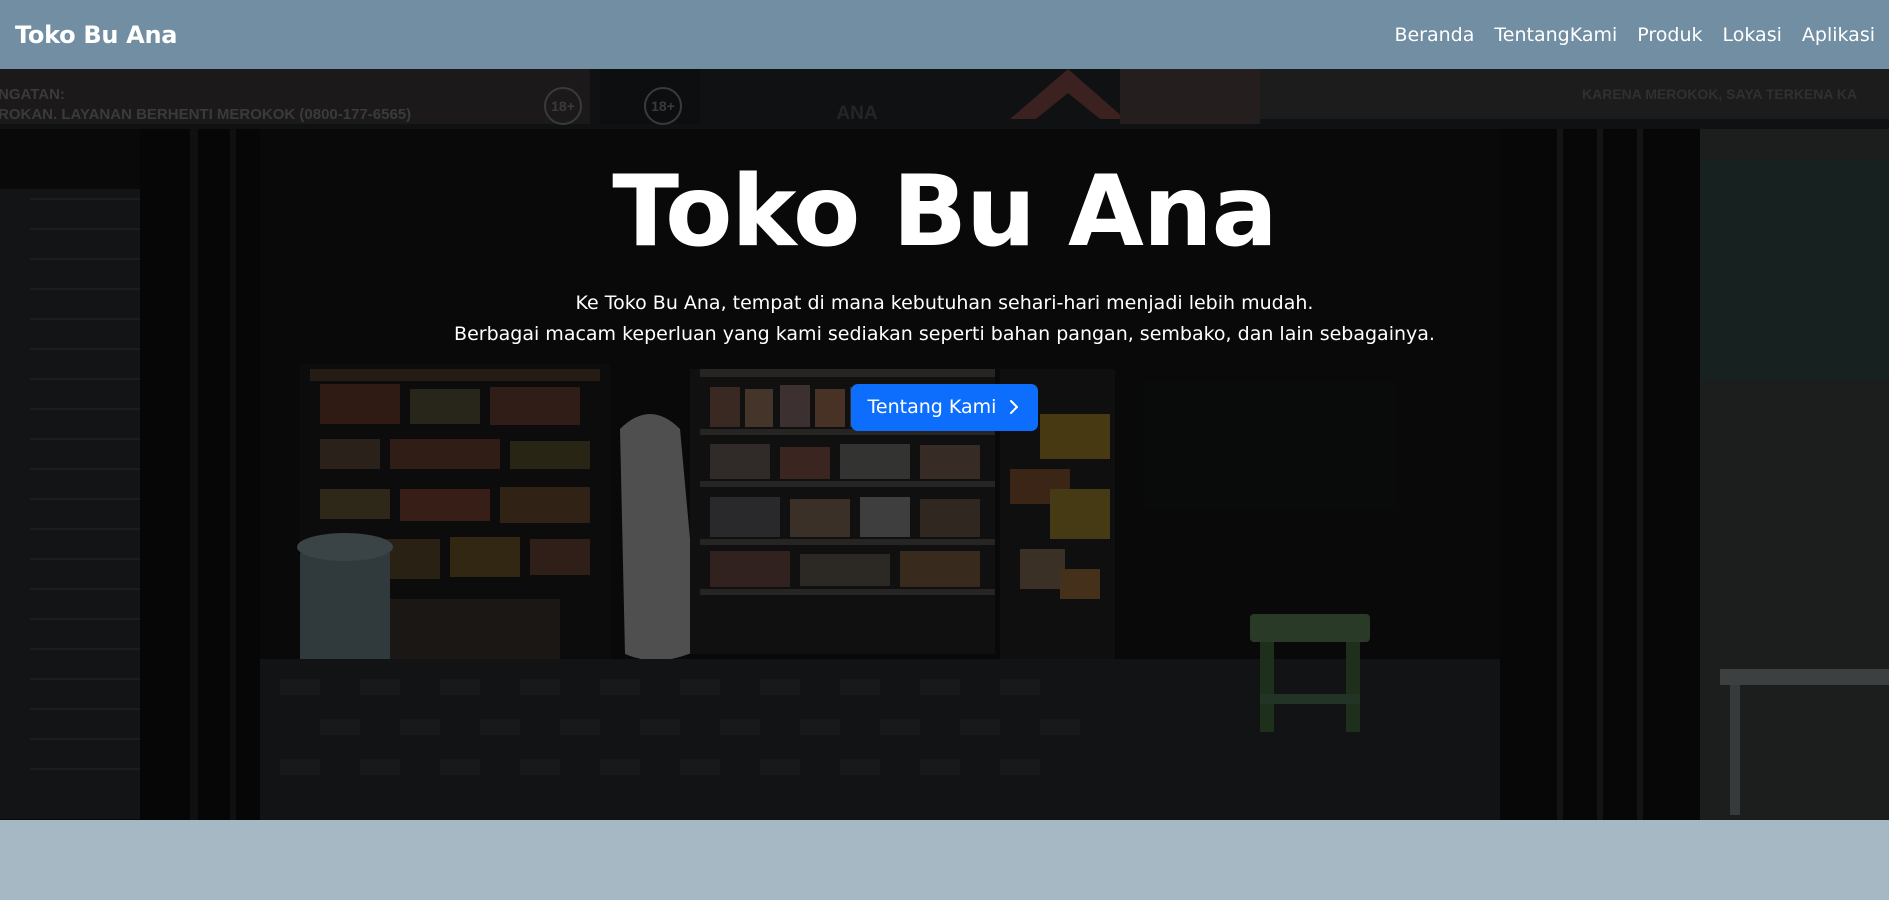  What do you see at coordinates (1752, 35) in the screenshot?
I see `nav-link-lokasi: Lokasi` at bounding box center [1752, 35].